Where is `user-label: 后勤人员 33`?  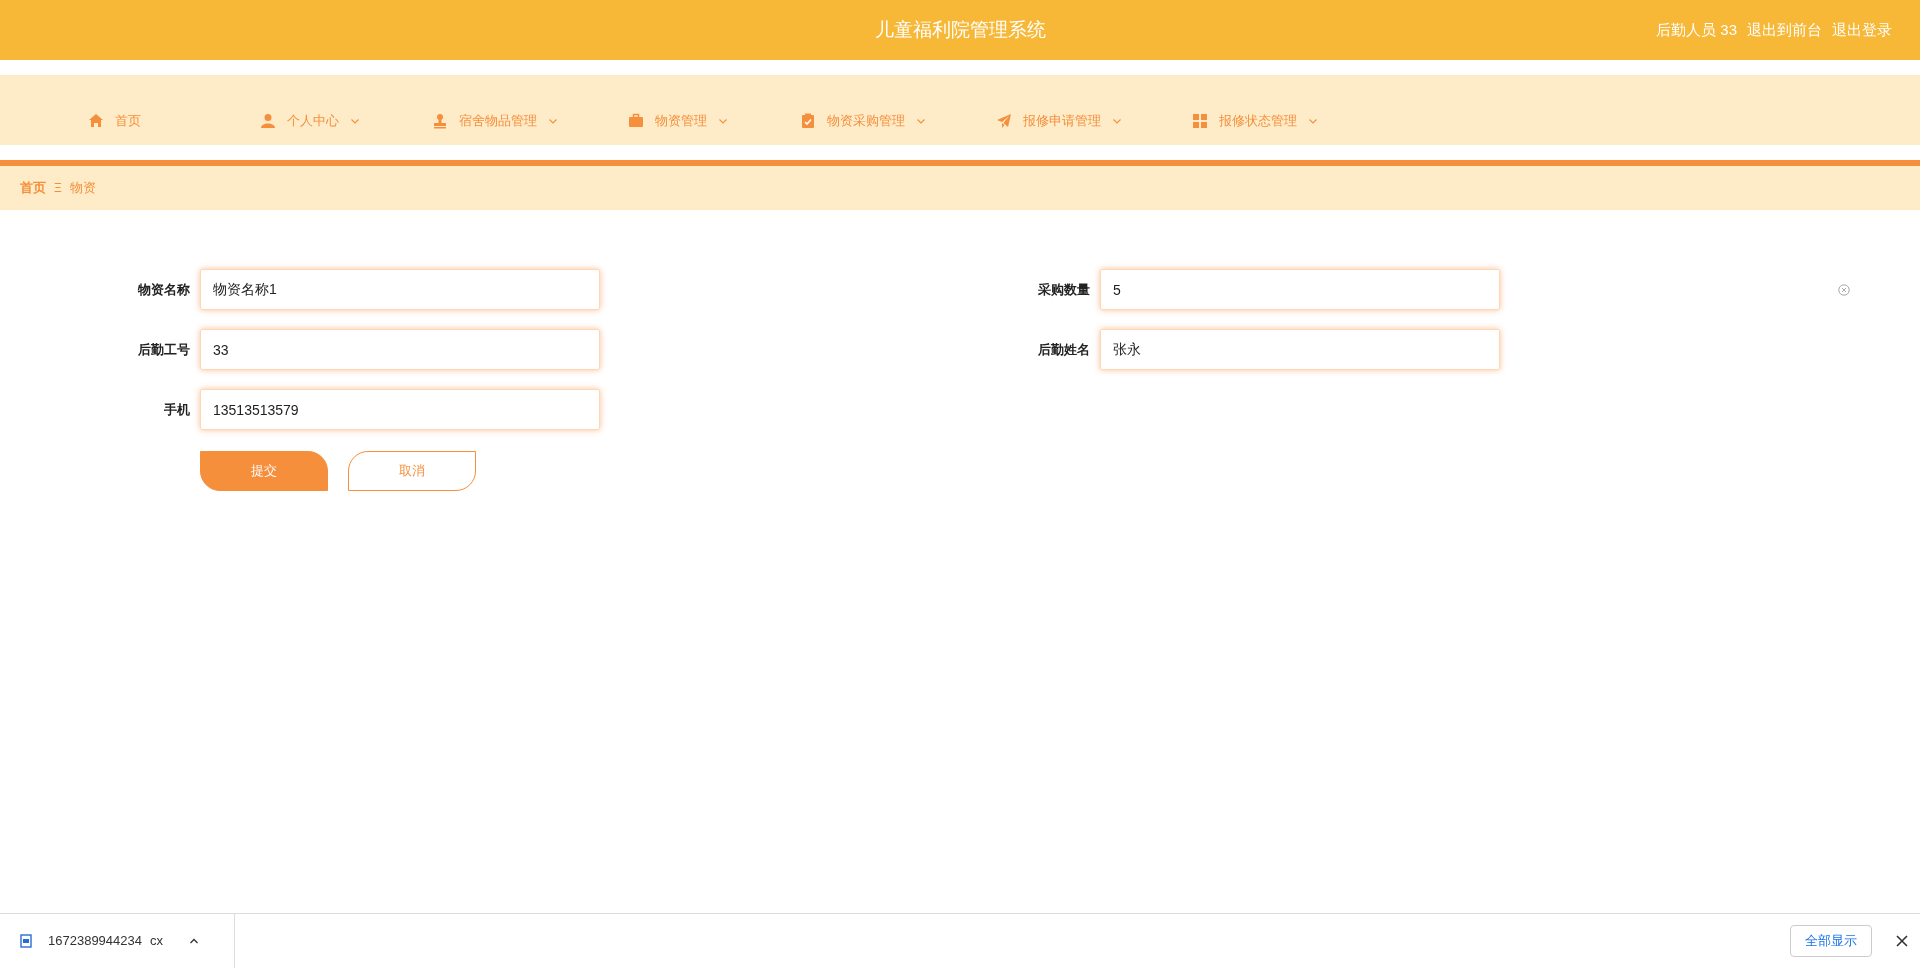 user-label: 后勤人员 33 is located at coordinates (1696, 29).